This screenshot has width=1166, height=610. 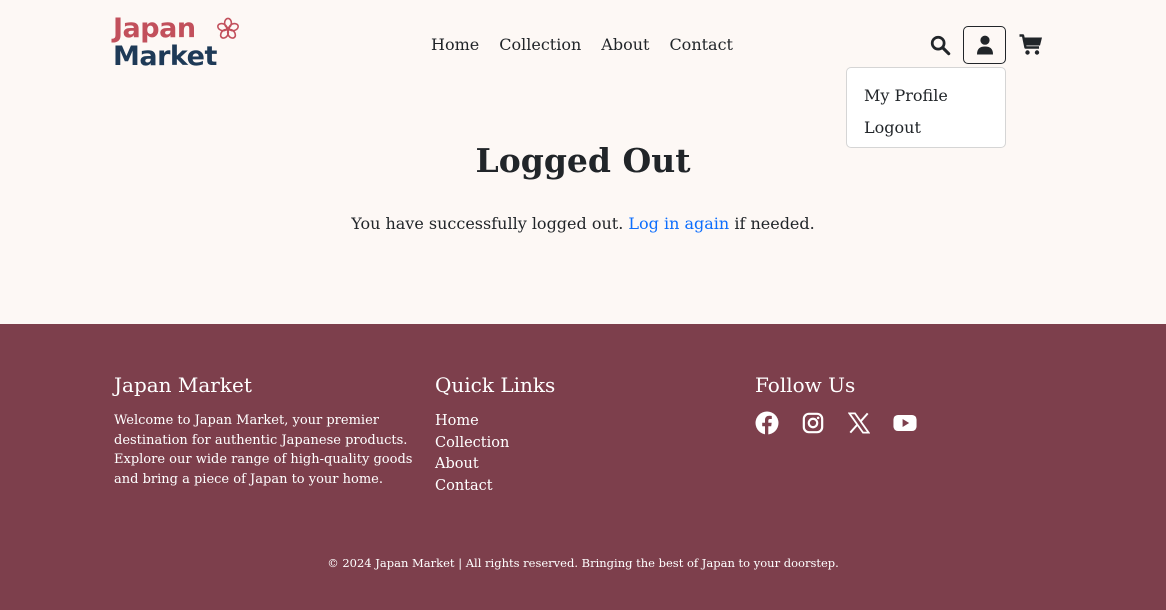 I want to click on search-icon, so click(x=940, y=45).